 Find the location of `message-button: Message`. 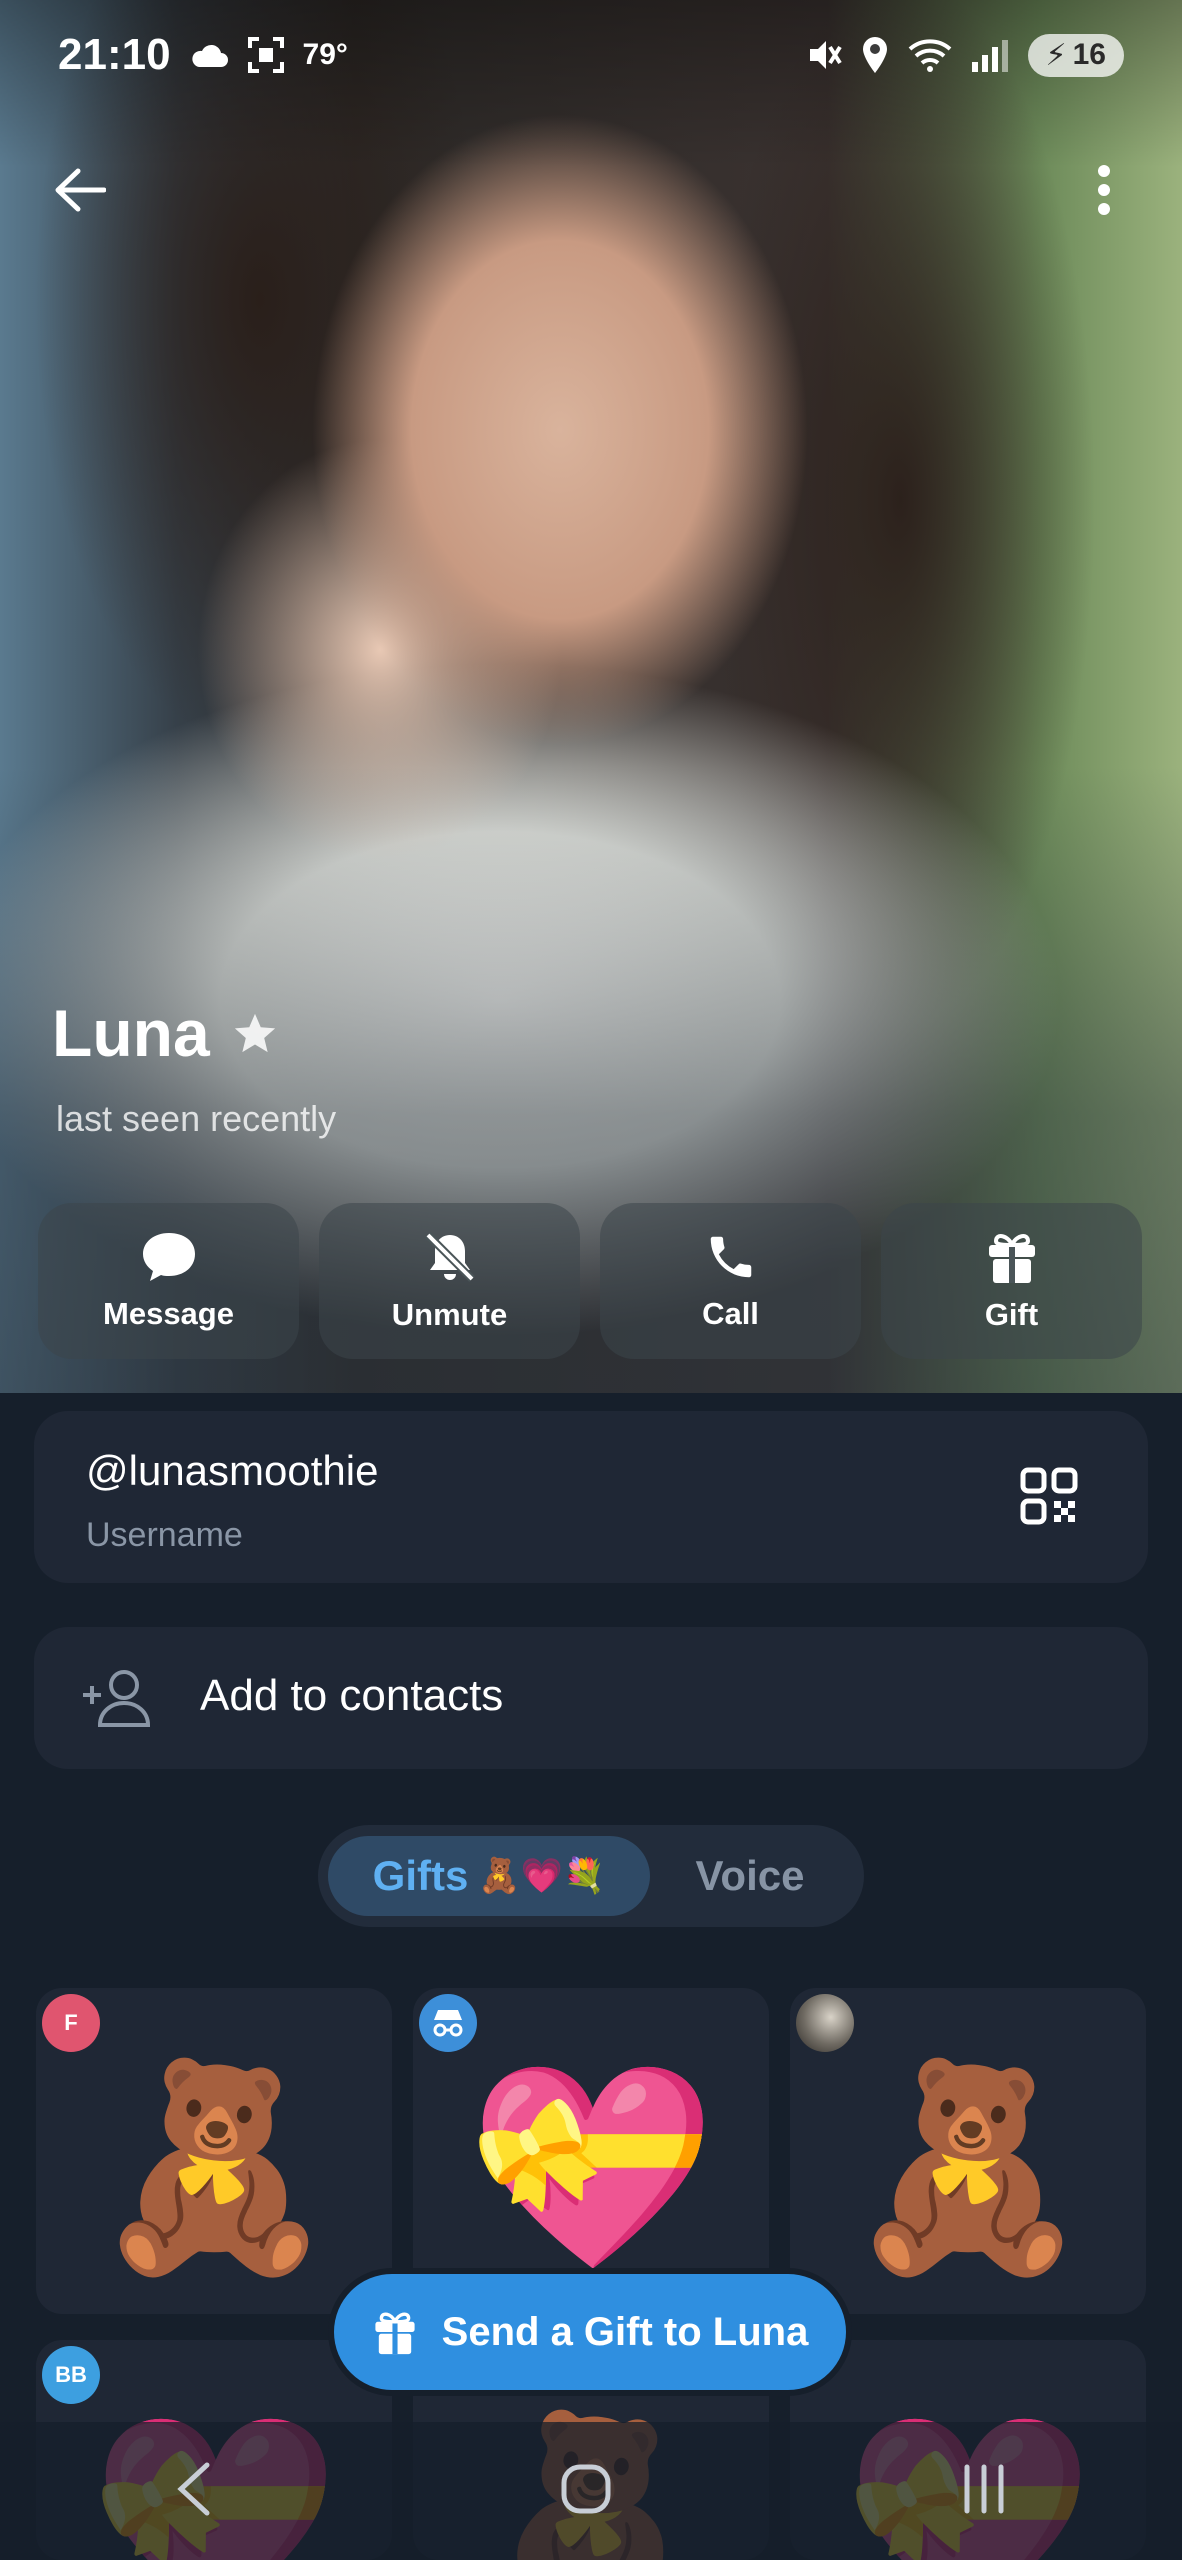

message-button: Message is located at coordinates (168, 1281).